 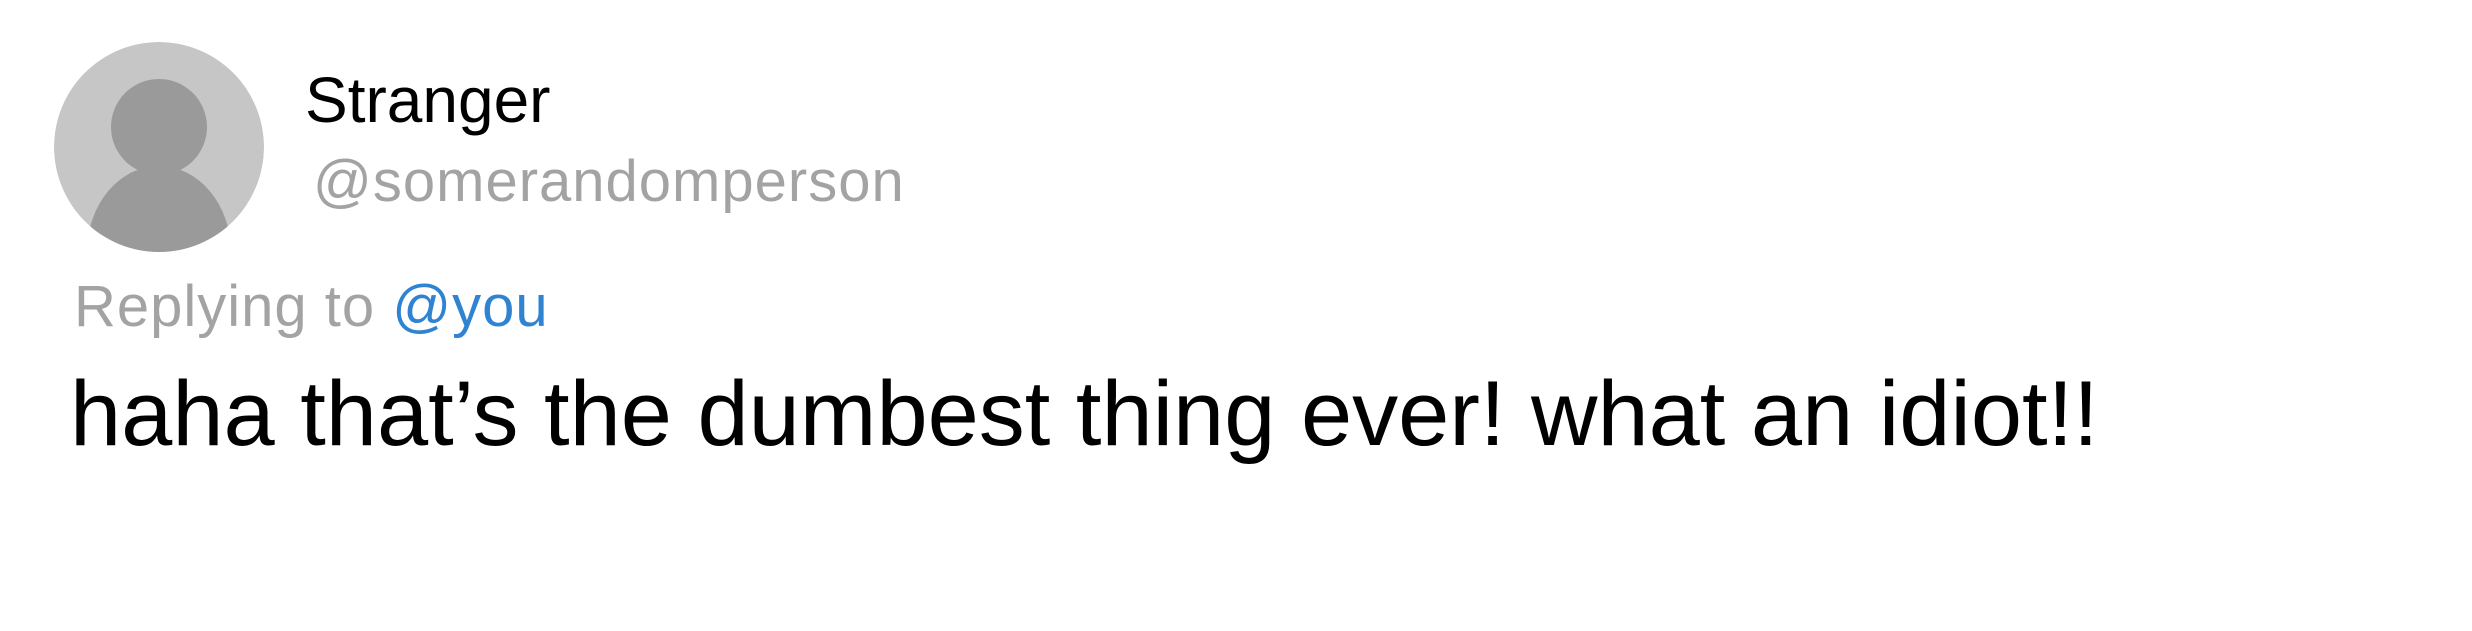 I want to click on reply-mention-link: @you, so click(x=470, y=306).